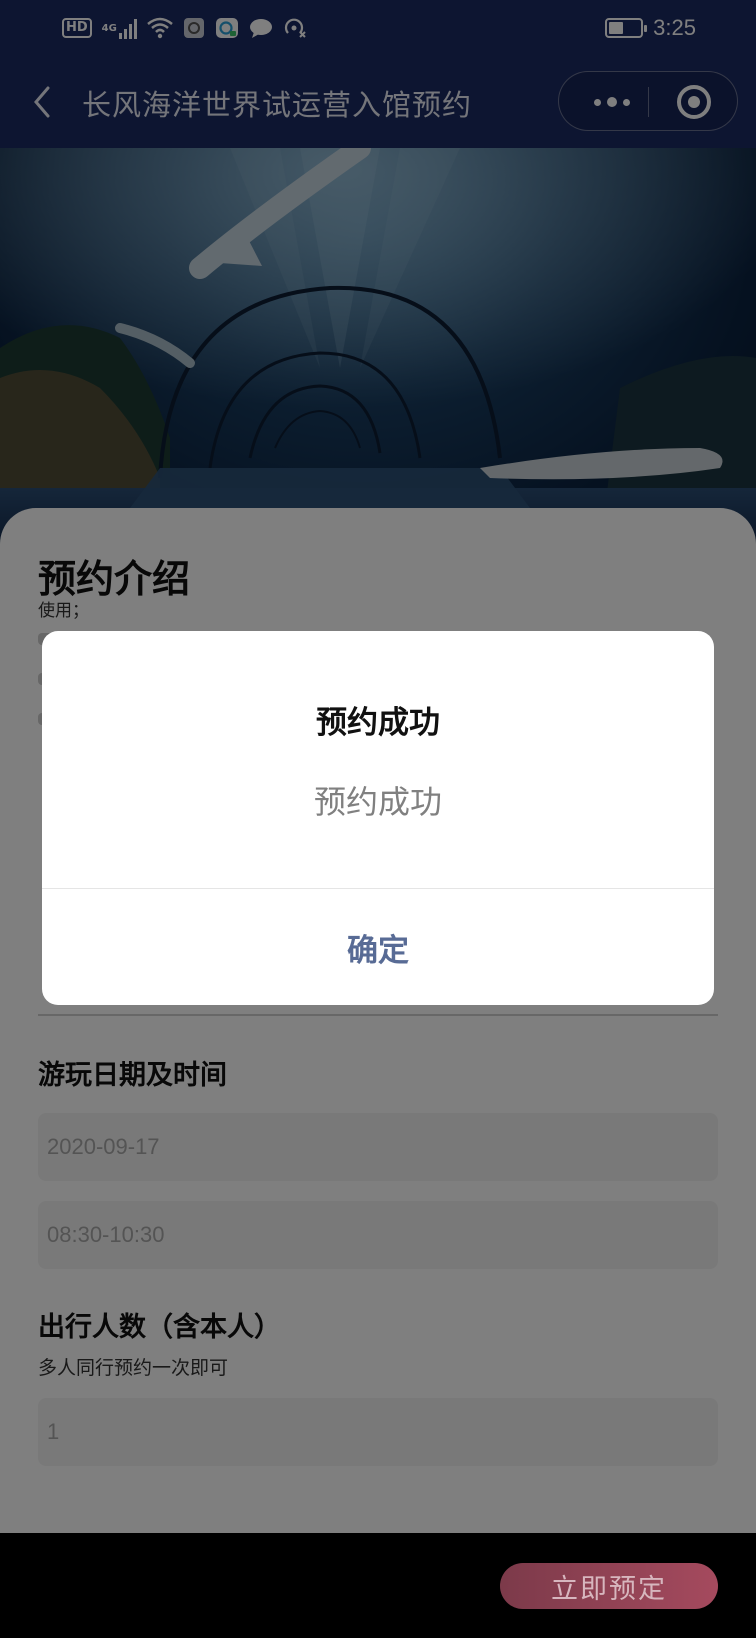  Describe the element at coordinates (609, 1586) in the screenshot. I see `book-now-button: 立即预定` at that location.